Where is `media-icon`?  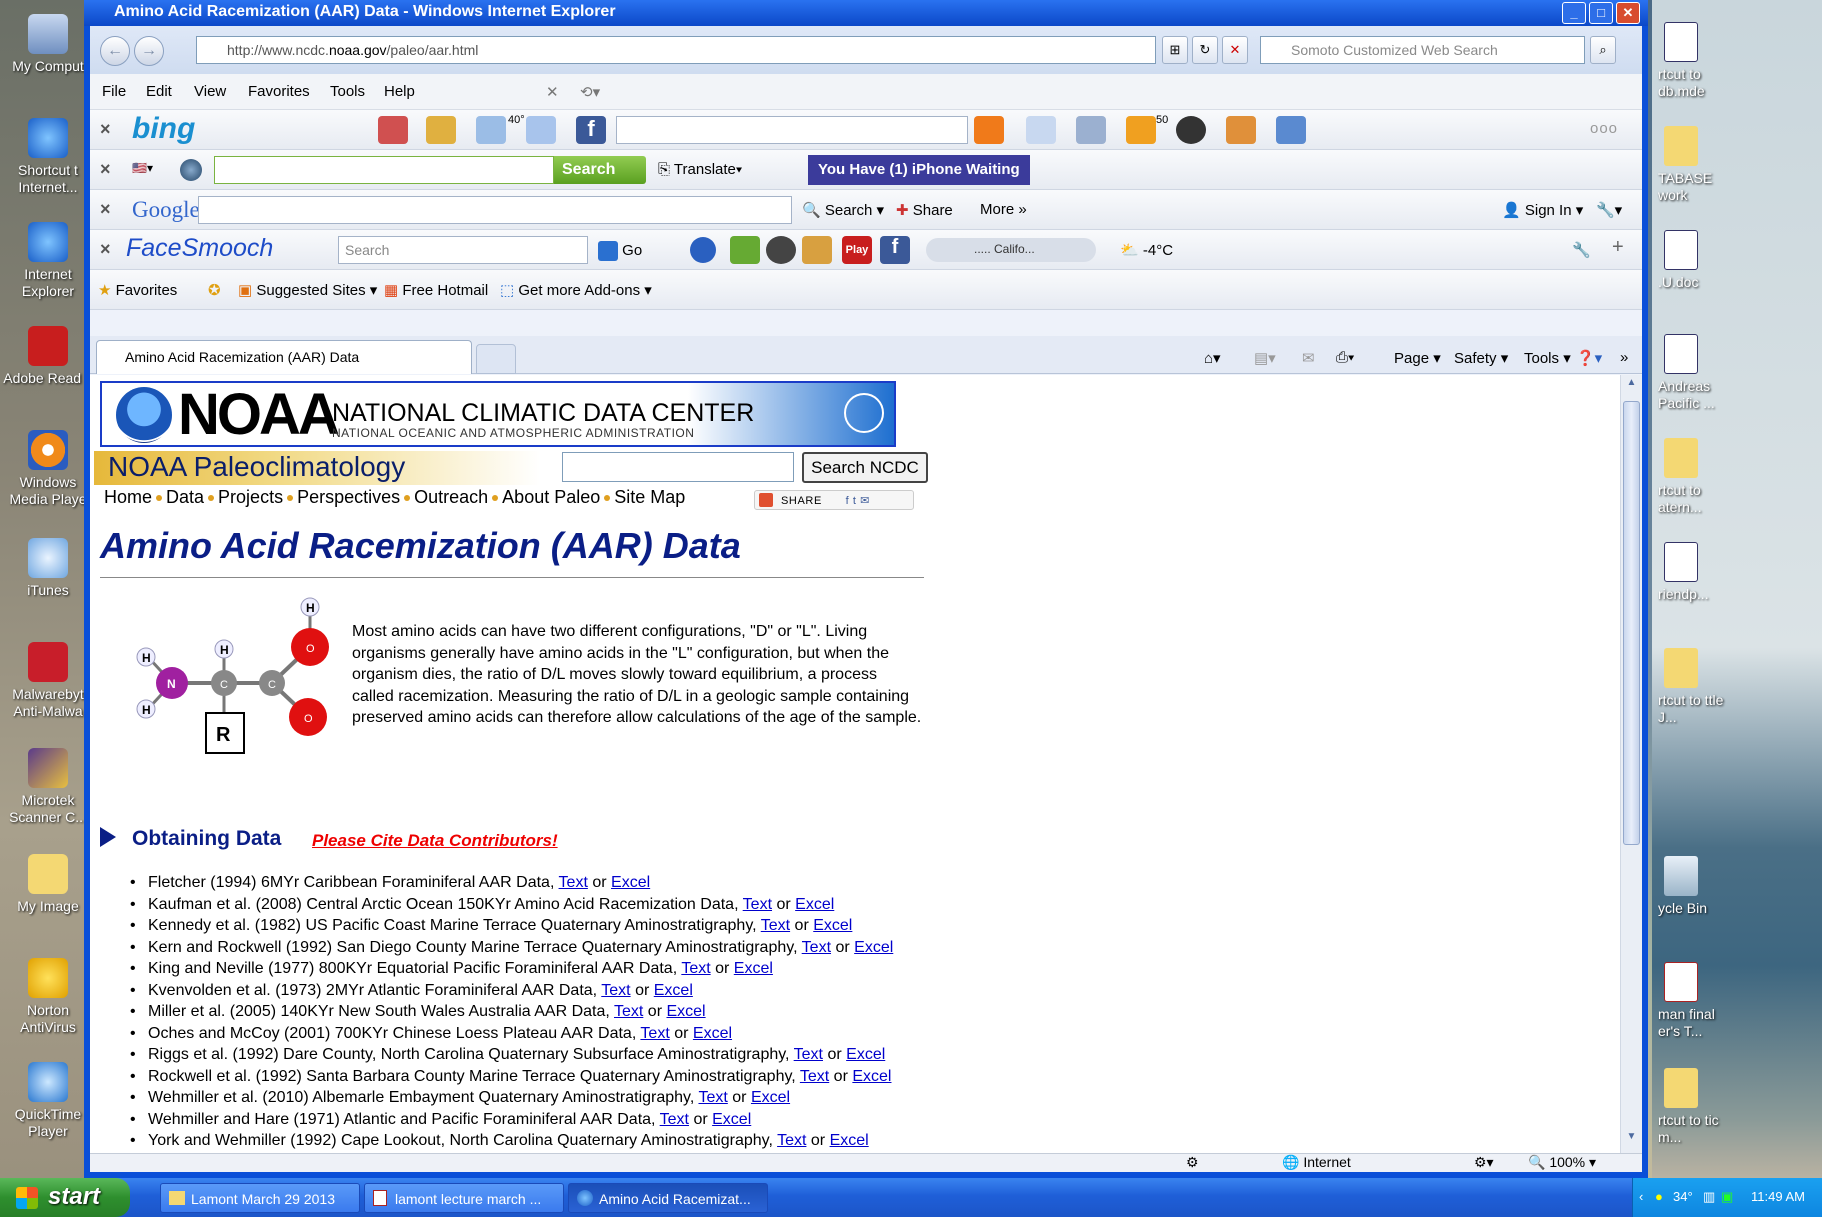
media-icon is located at coordinates (1191, 130).